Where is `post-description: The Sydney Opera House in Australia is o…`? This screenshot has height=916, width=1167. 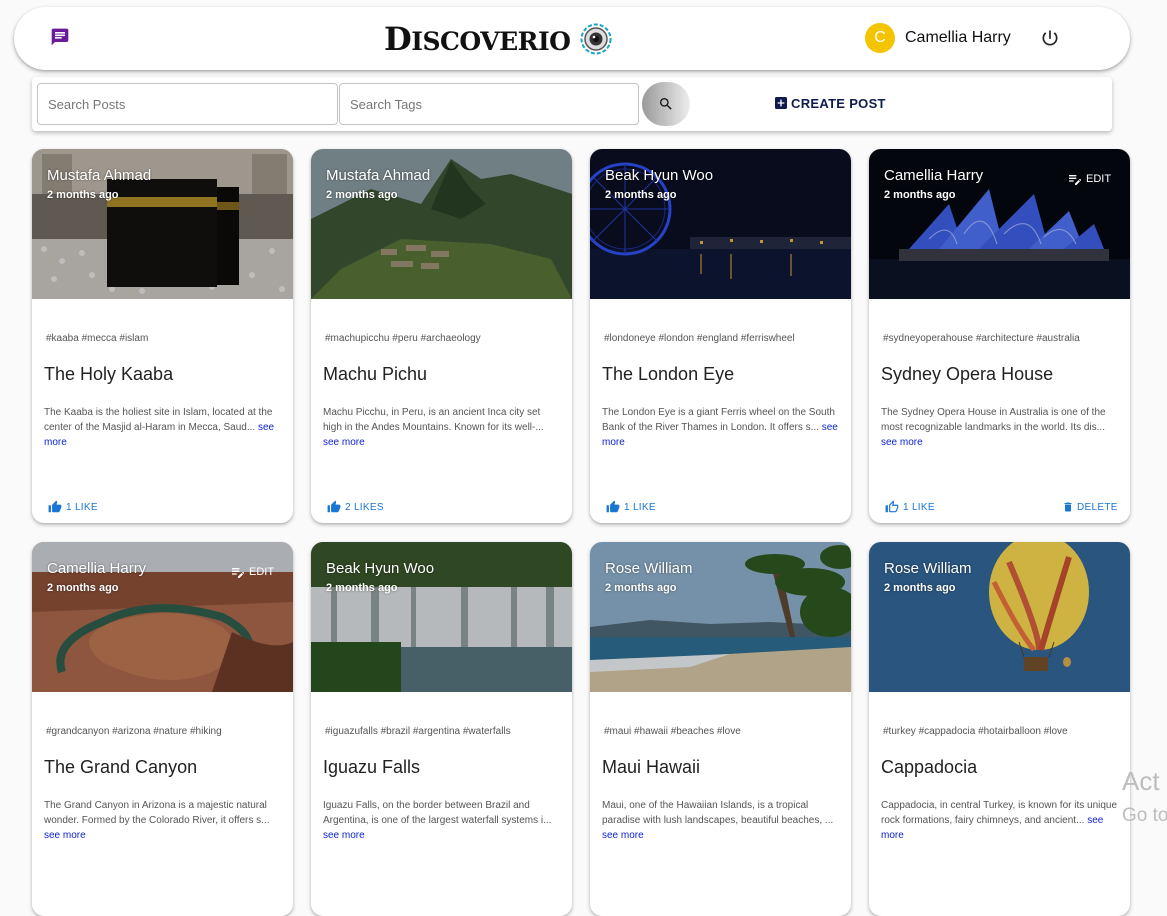
post-description: The Sydney Opera House in Australia is o… is located at coordinates (993, 427).